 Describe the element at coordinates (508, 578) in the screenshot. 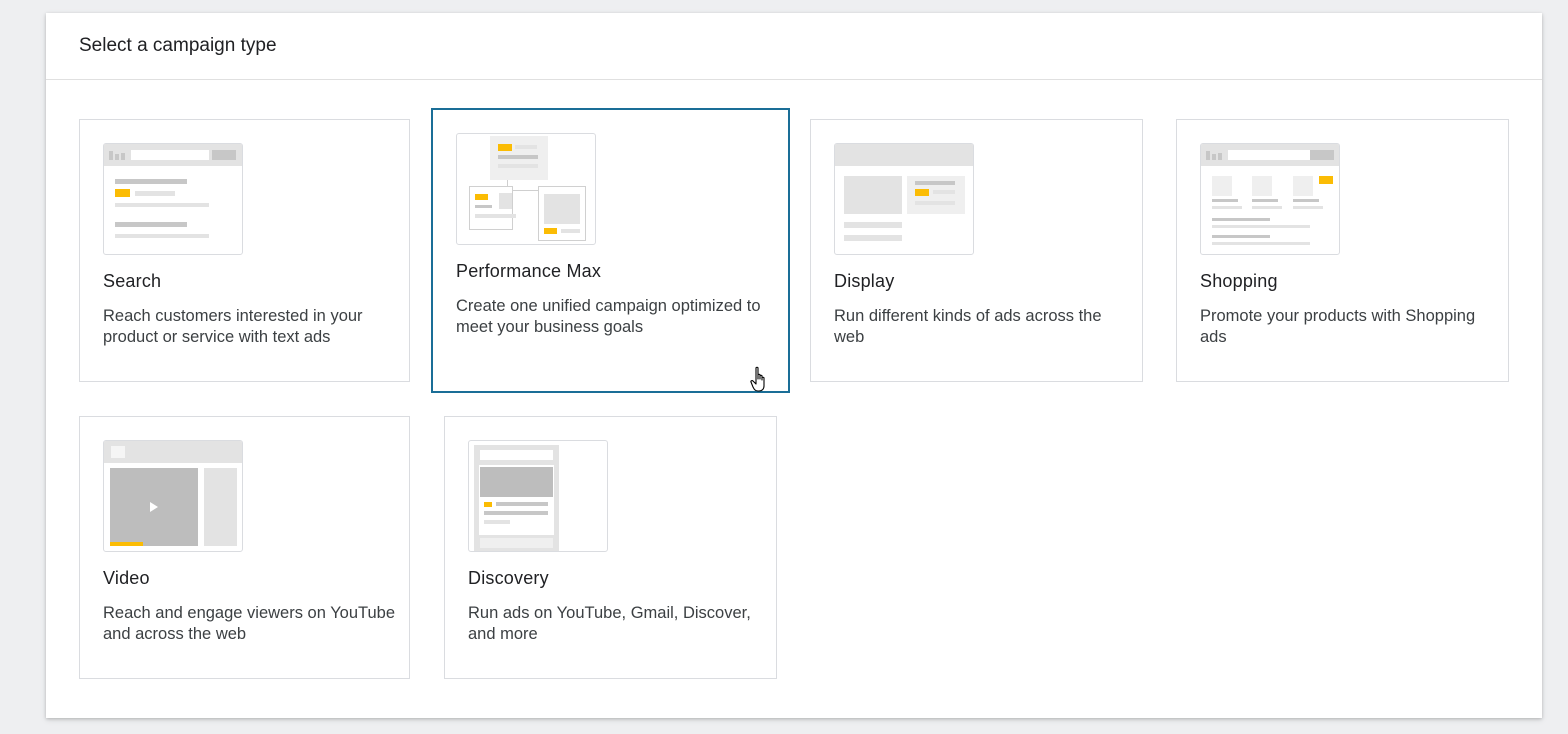

I see `campaign-card-name: Discovery` at that location.